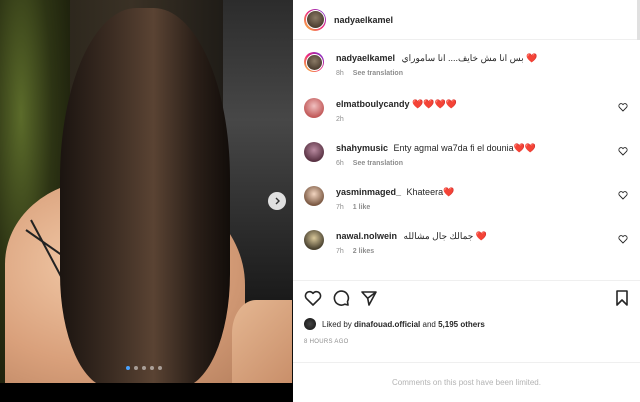  What do you see at coordinates (425, 192) in the screenshot?
I see `comment-text: Khateera` at bounding box center [425, 192].